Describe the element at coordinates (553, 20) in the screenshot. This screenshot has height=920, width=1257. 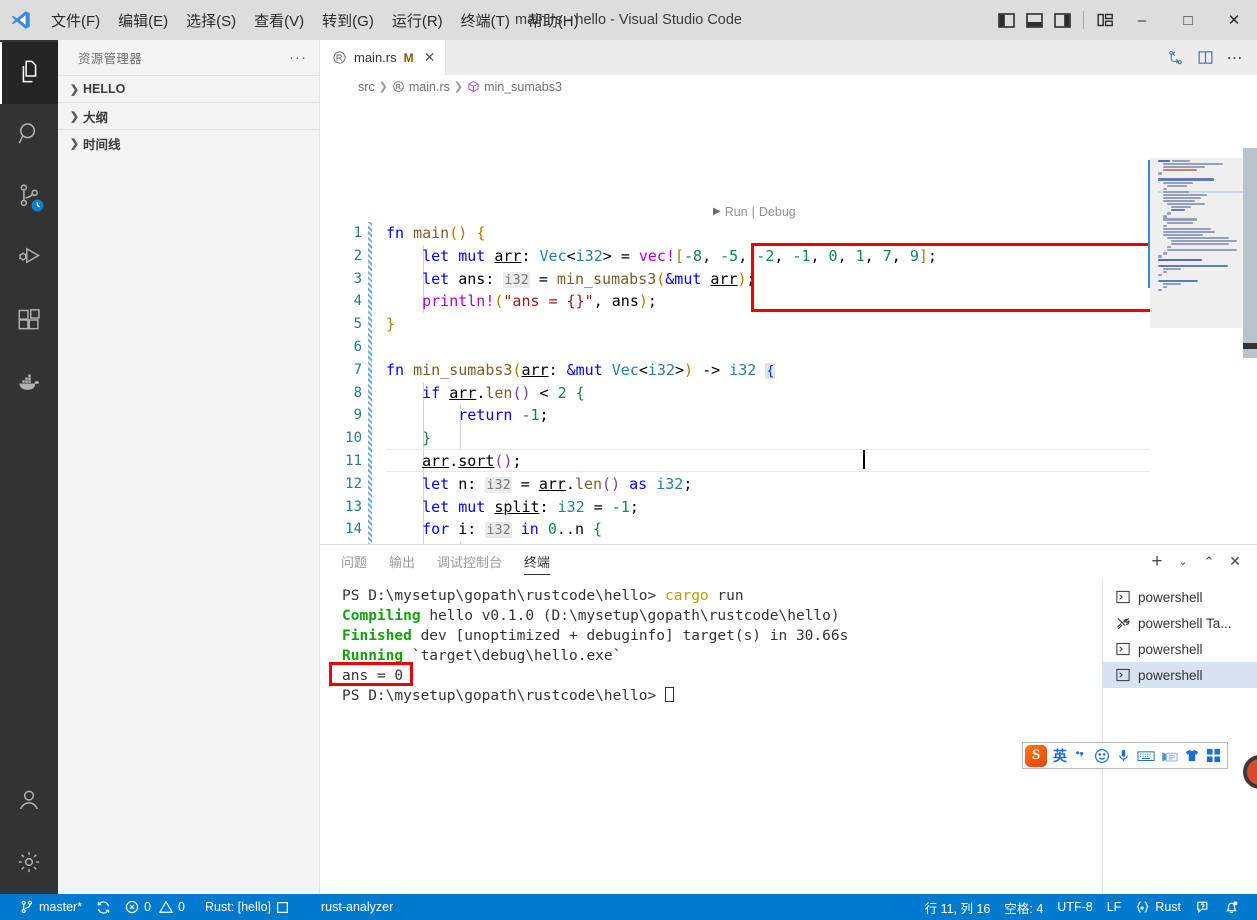
I see `menu-help: 帮助(H)` at that location.